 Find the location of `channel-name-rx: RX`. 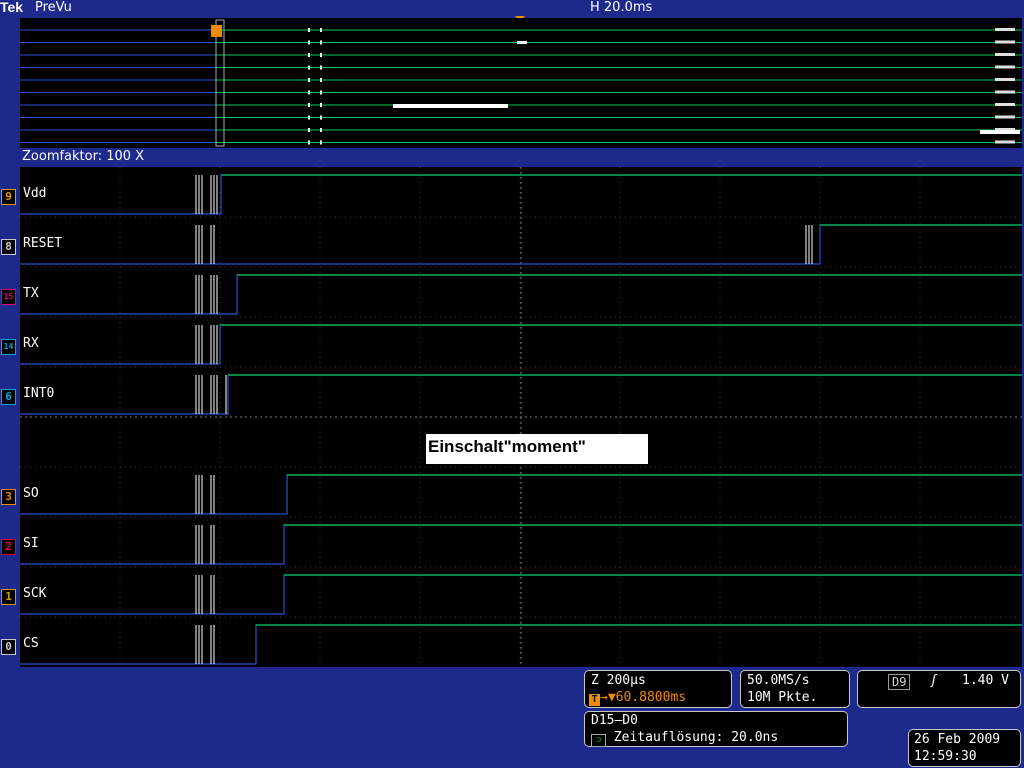

channel-name-rx: RX is located at coordinates (31, 343).